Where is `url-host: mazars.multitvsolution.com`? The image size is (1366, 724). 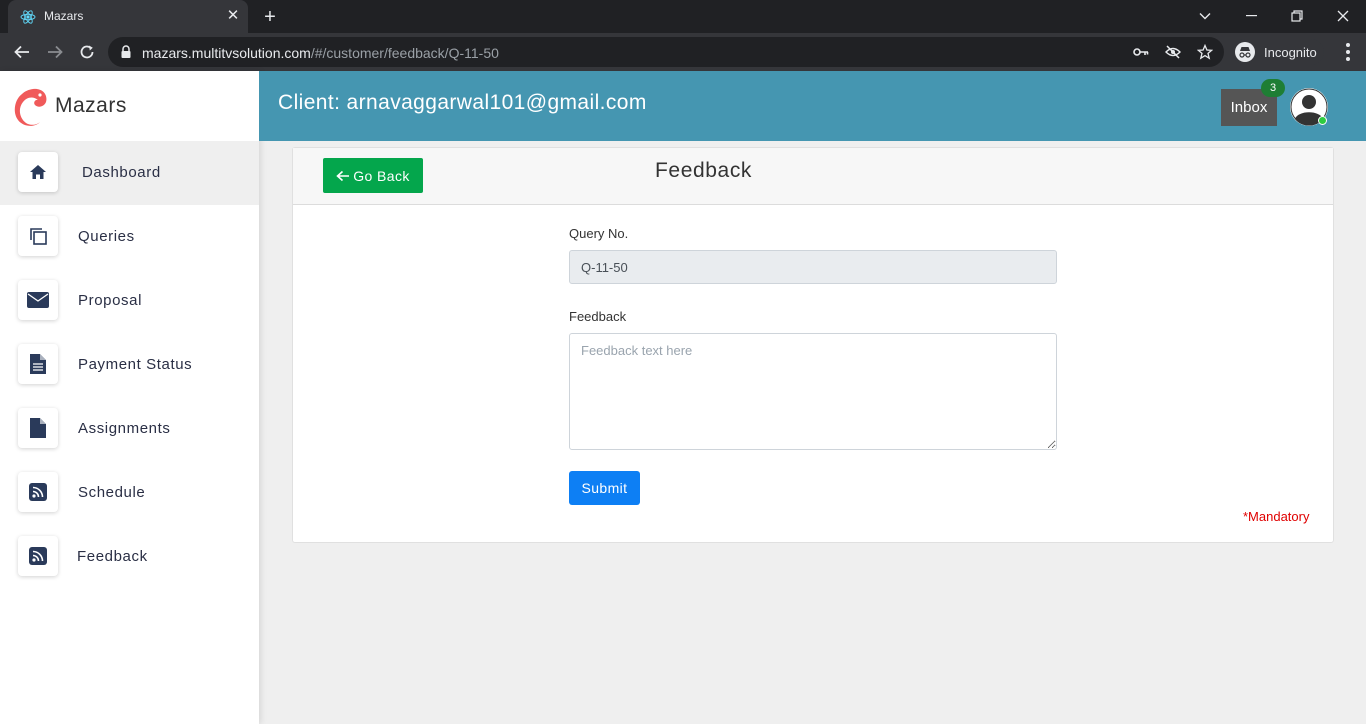
url-host: mazars.multitvsolution.com is located at coordinates (226, 53).